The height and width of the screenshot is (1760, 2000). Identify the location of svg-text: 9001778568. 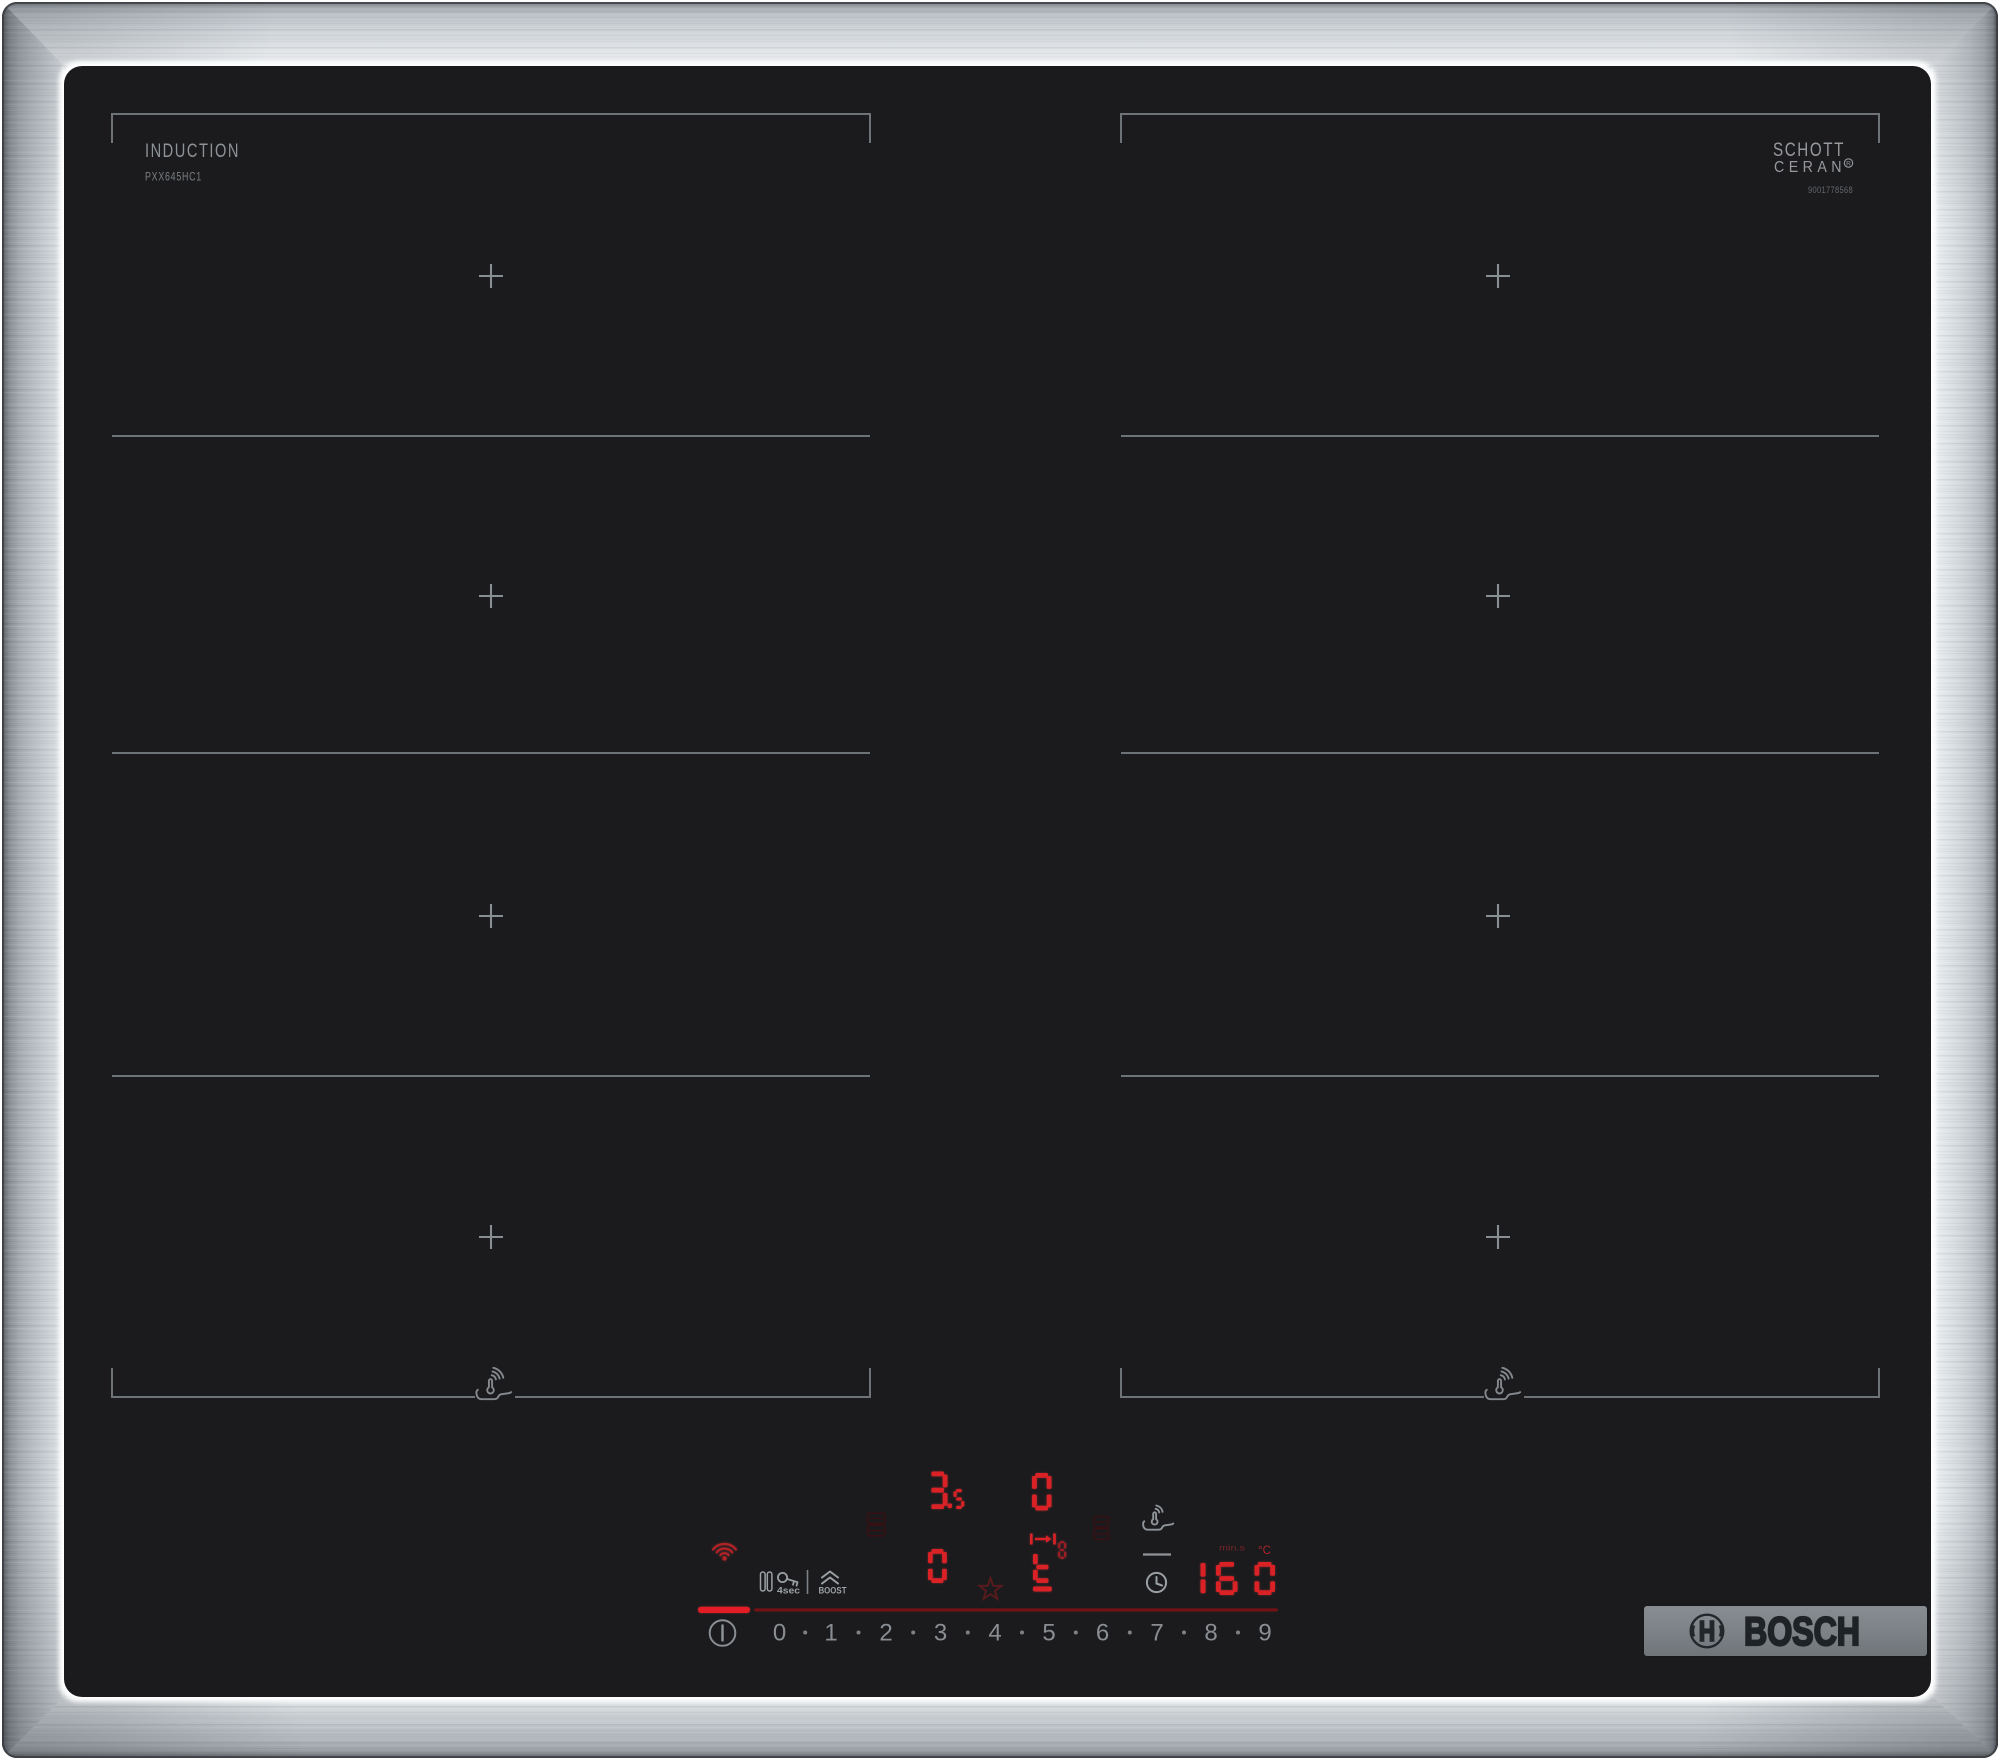
(1830, 190).